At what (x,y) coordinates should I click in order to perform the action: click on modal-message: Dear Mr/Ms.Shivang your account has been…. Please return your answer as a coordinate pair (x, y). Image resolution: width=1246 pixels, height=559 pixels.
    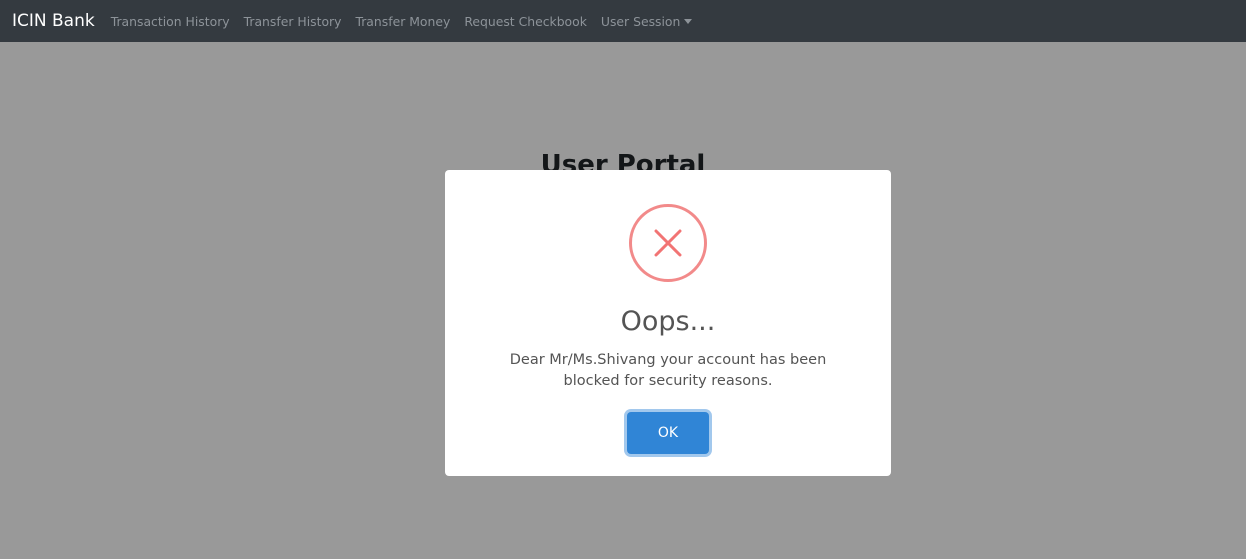
    Looking at the image, I should click on (668, 370).